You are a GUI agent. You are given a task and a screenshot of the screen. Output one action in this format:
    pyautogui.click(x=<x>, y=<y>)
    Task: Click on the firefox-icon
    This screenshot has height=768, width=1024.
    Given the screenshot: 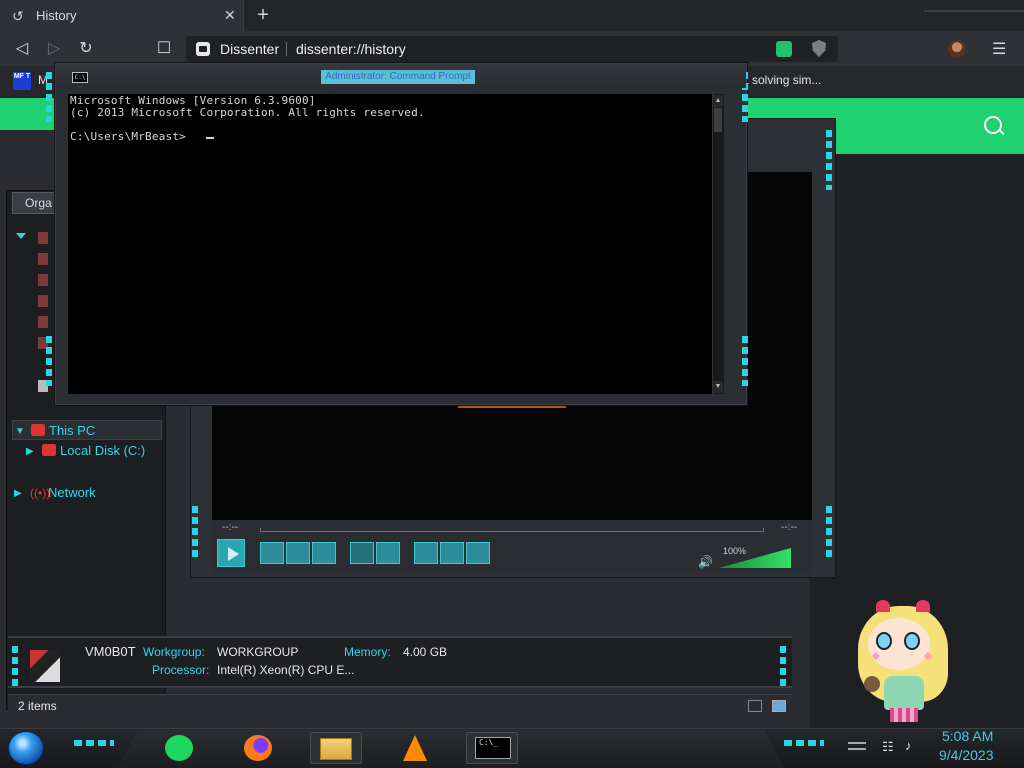 What is the action you would take?
    pyautogui.click(x=258, y=748)
    